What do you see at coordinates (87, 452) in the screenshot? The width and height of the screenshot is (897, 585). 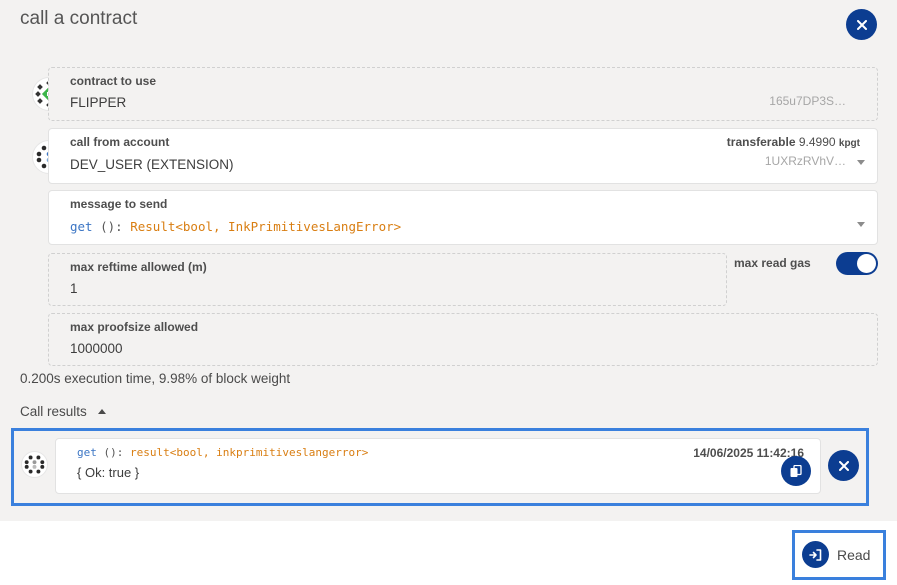 I see `result-method: get` at bounding box center [87, 452].